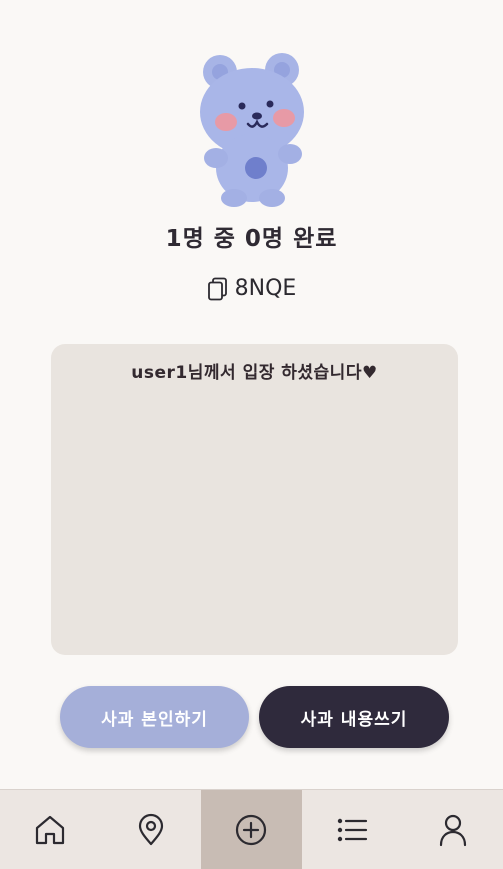 Image resolution: width=503 pixels, height=869 pixels. I want to click on bottom-navigation, so click(251, 829).